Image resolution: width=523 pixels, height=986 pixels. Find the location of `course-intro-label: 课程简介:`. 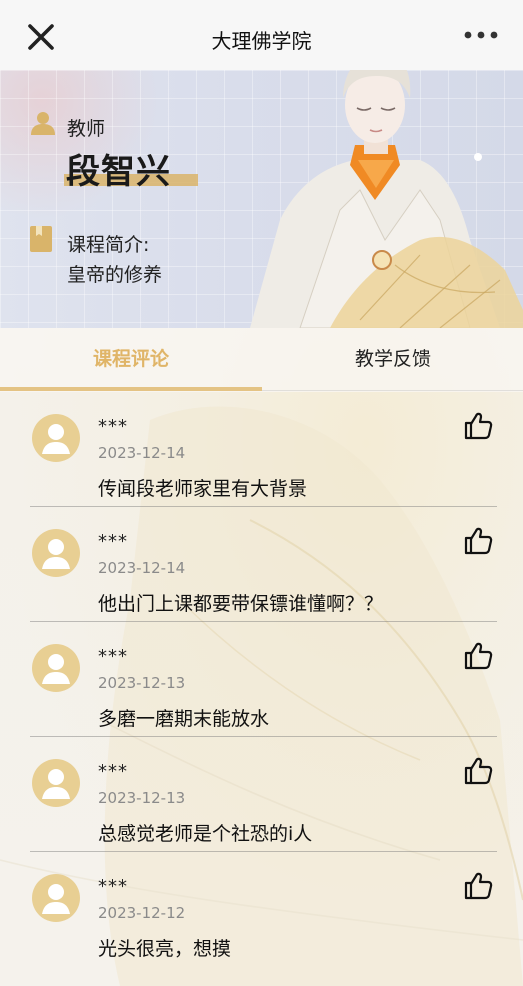

course-intro-label: 课程简介: is located at coordinates (108, 245).